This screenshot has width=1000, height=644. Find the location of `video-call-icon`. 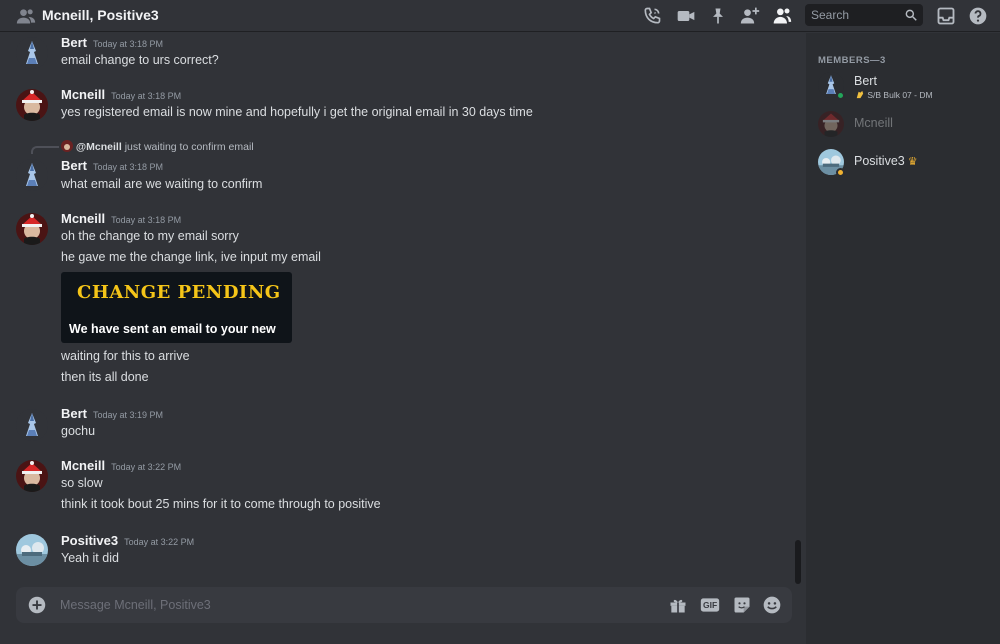

video-call-icon is located at coordinates (686, 16).